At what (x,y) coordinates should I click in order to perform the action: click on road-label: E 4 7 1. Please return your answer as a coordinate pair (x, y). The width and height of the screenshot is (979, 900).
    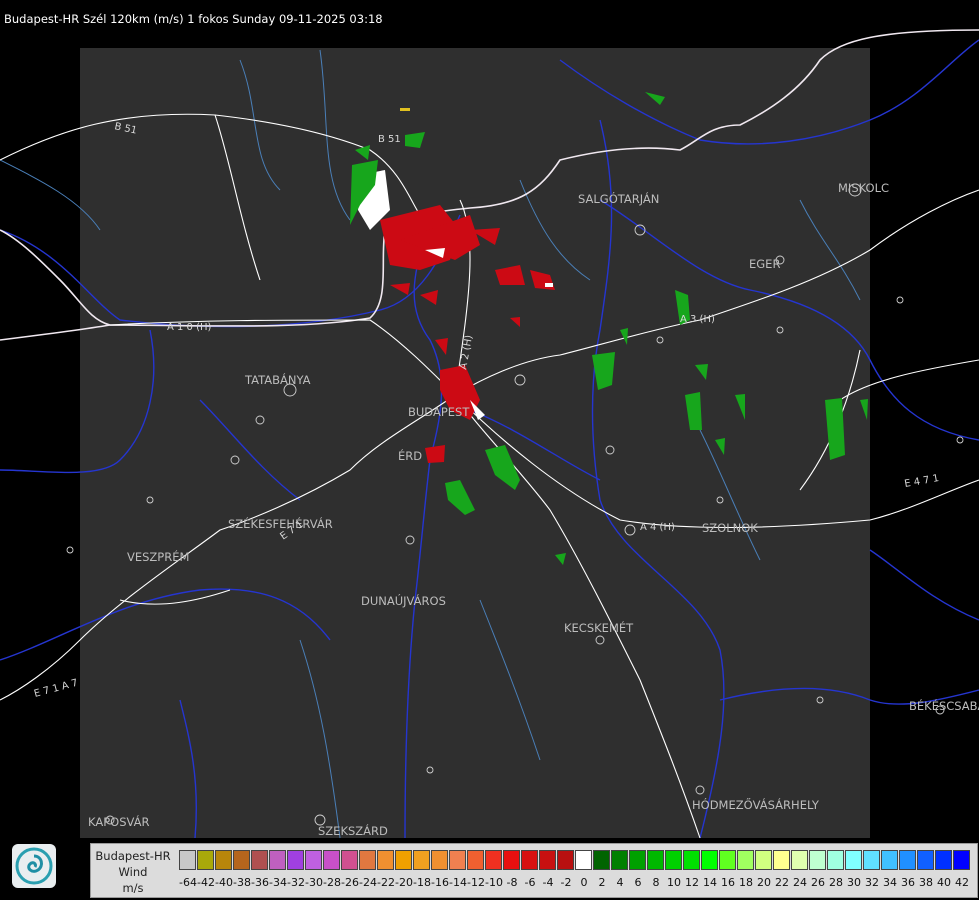
    Looking at the image, I should click on (922, 481).